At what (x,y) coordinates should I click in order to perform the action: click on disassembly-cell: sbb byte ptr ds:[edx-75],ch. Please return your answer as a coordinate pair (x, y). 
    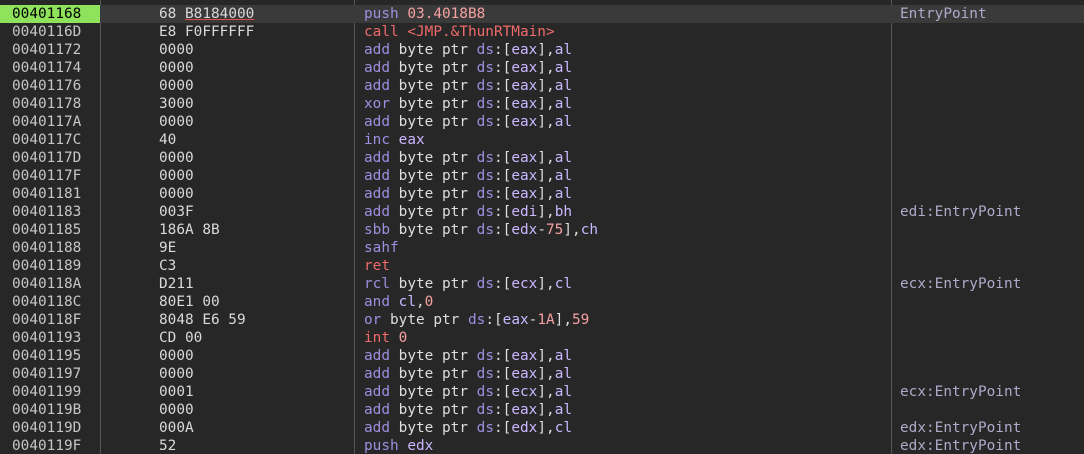
    Looking at the image, I should click on (481, 230).